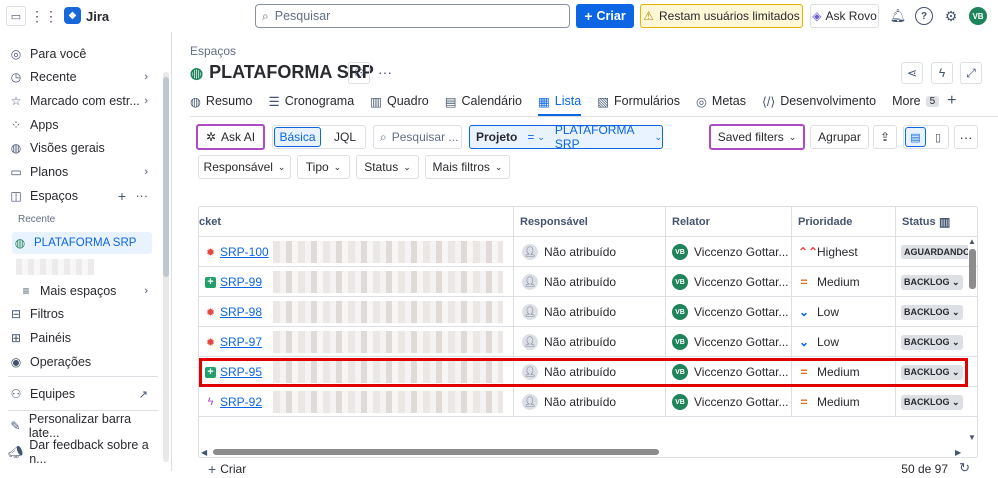 The width and height of the screenshot is (998, 478). I want to click on basic-mode-button: Básica, so click(297, 137).